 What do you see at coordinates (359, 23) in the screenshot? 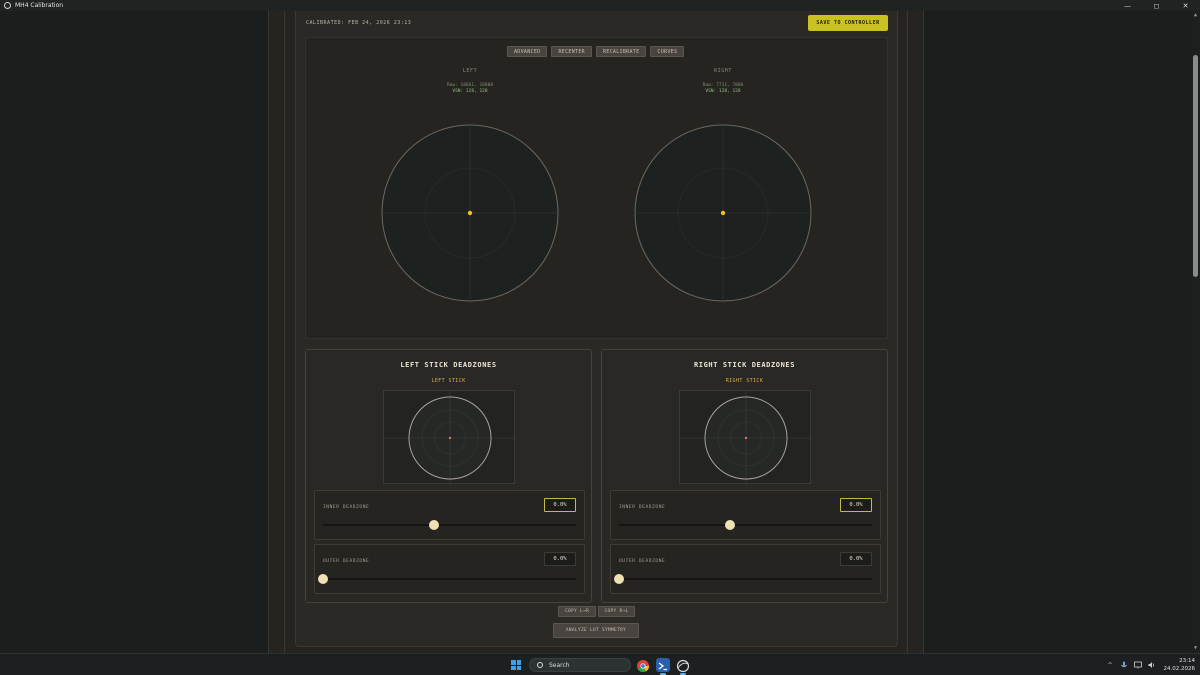
I see `calibrated-timestamp: CALIBRATED: FEB 24, 2026 23:13` at bounding box center [359, 23].